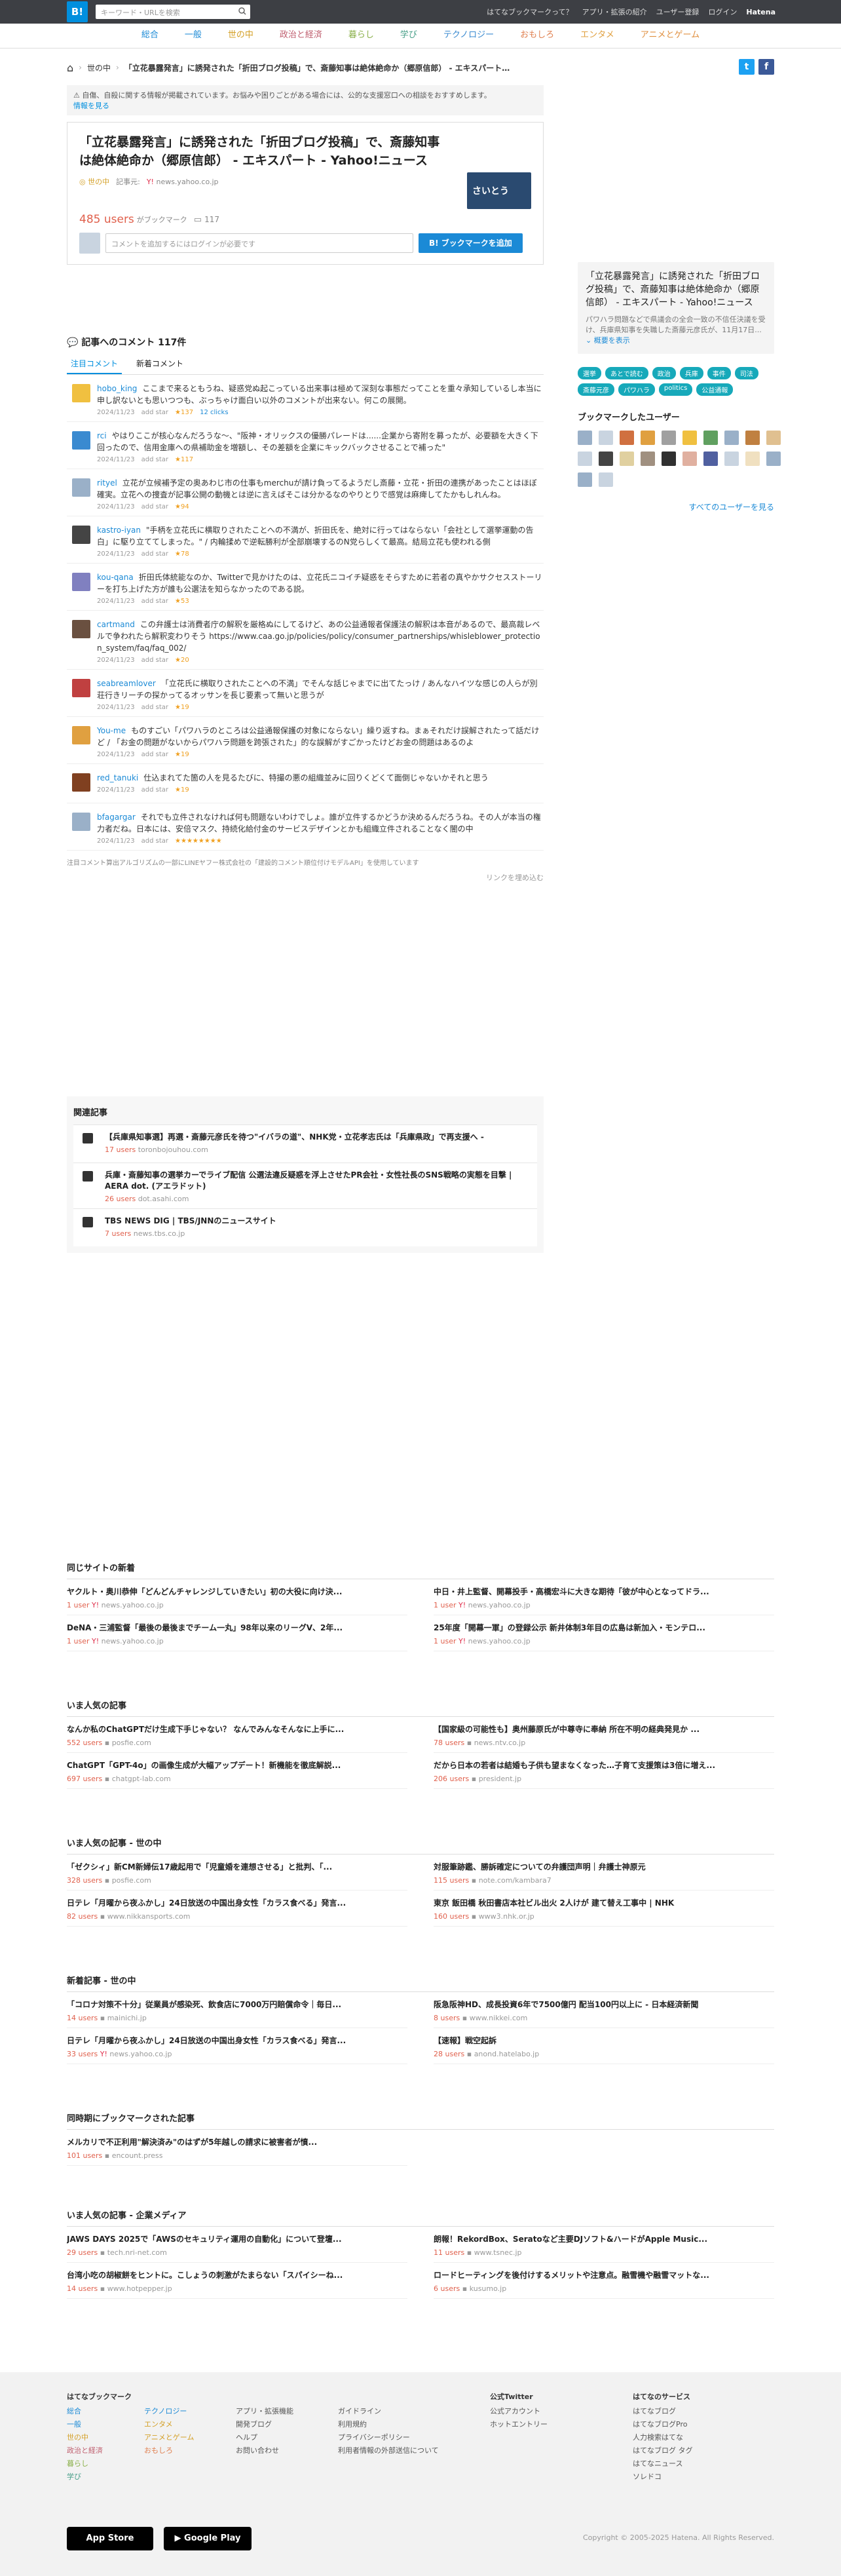  Describe the element at coordinates (132, 1743) in the screenshot. I see `article-source: posfie.com` at that location.